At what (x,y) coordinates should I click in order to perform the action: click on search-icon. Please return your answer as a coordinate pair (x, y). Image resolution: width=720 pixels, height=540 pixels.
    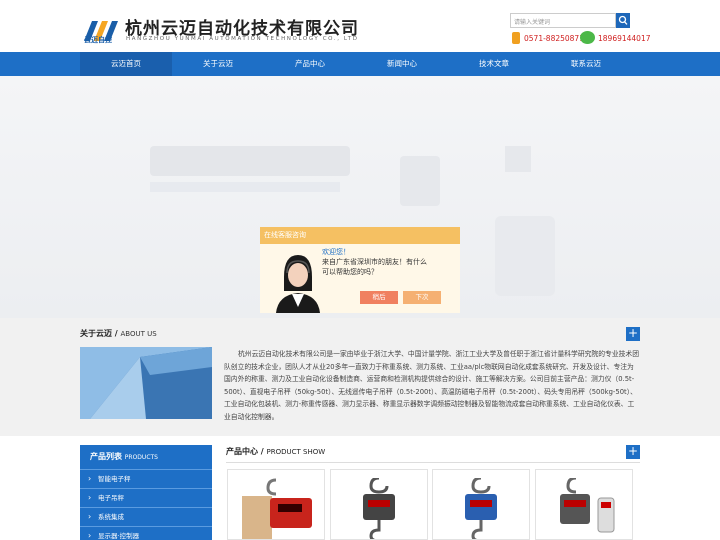
    Looking at the image, I should click on (623, 20).